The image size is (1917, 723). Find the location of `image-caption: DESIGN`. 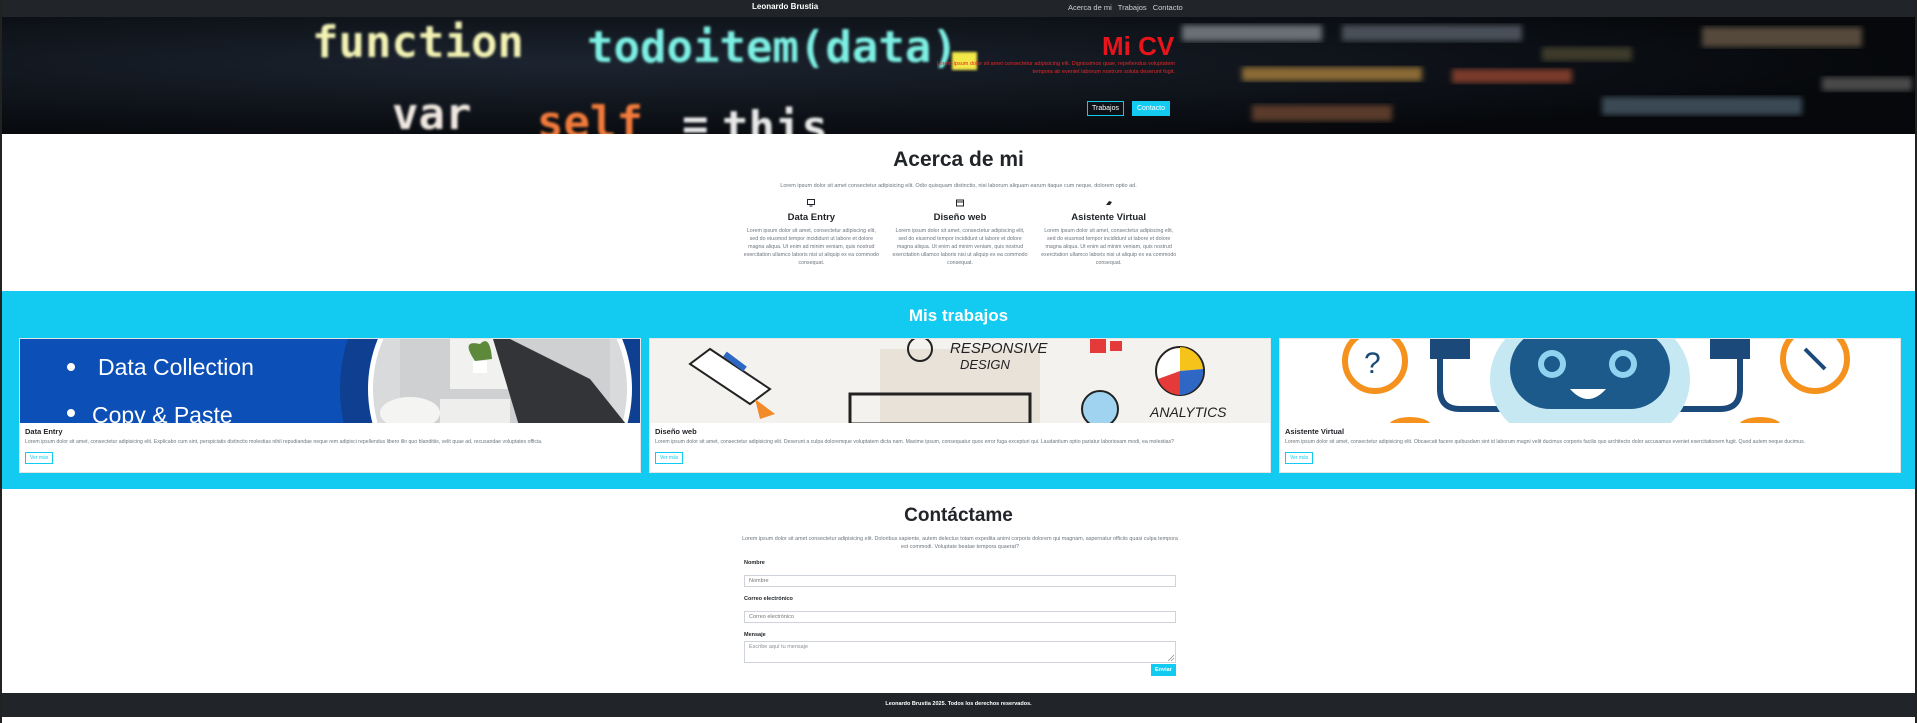

image-caption: DESIGN is located at coordinates (985, 364).